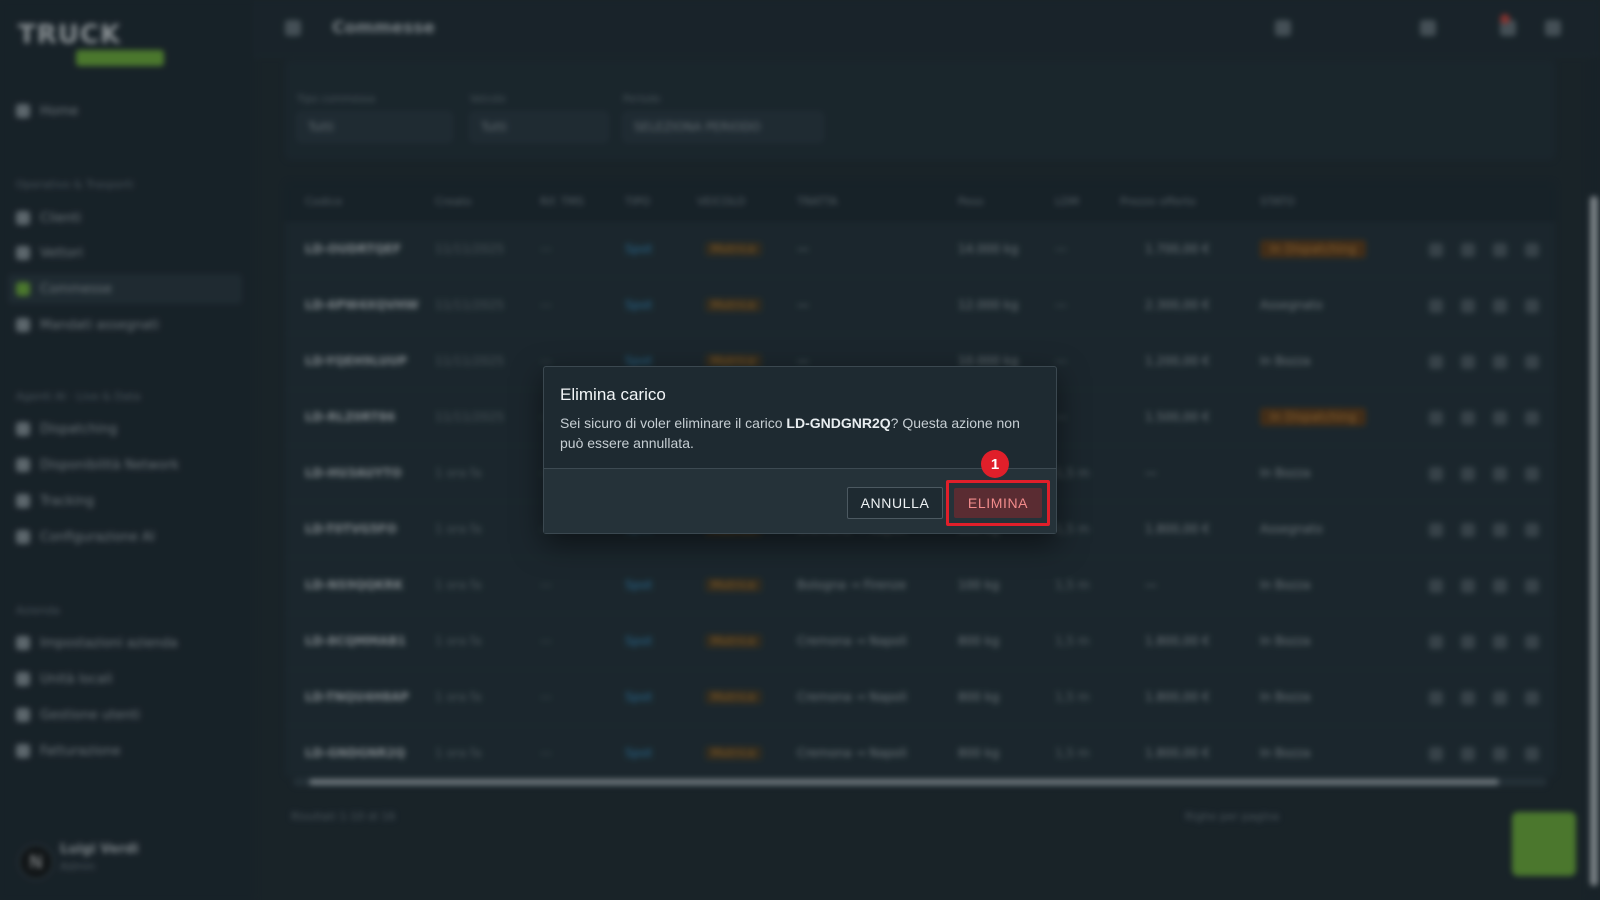 The height and width of the screenshot is (900, 1600). I want to click on delete-button: ELIMINA, so click(998, 503).